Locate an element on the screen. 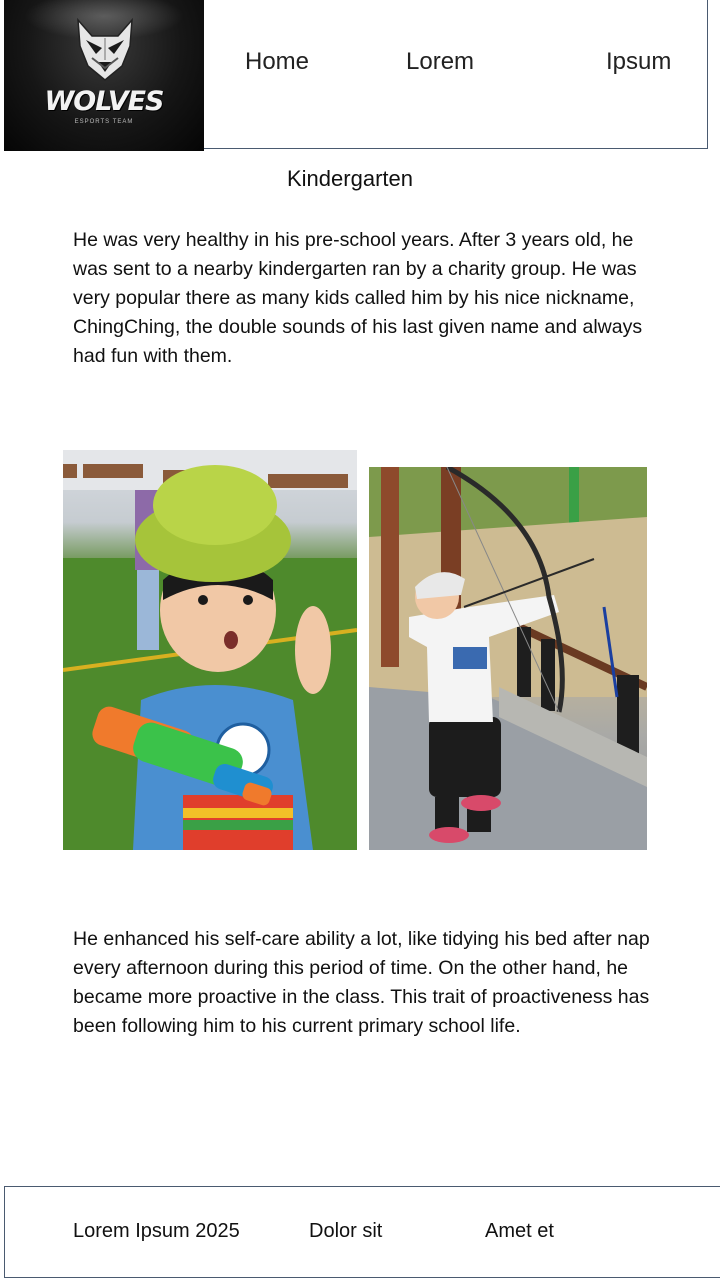 This screenshot has height=1280, width=720. footer-copyright-link: Lorem Ipsum 2025 is located at coordinates (156, 1231).